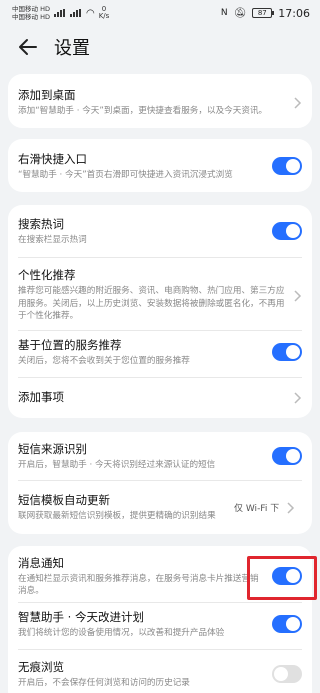 This screenshot has height=693, width=320. What do you see at coordinates (257, 508) in the screenshot?
I see `sms-template-value: 仅 Wi-Fi 下` at bounding box center [257, 508].